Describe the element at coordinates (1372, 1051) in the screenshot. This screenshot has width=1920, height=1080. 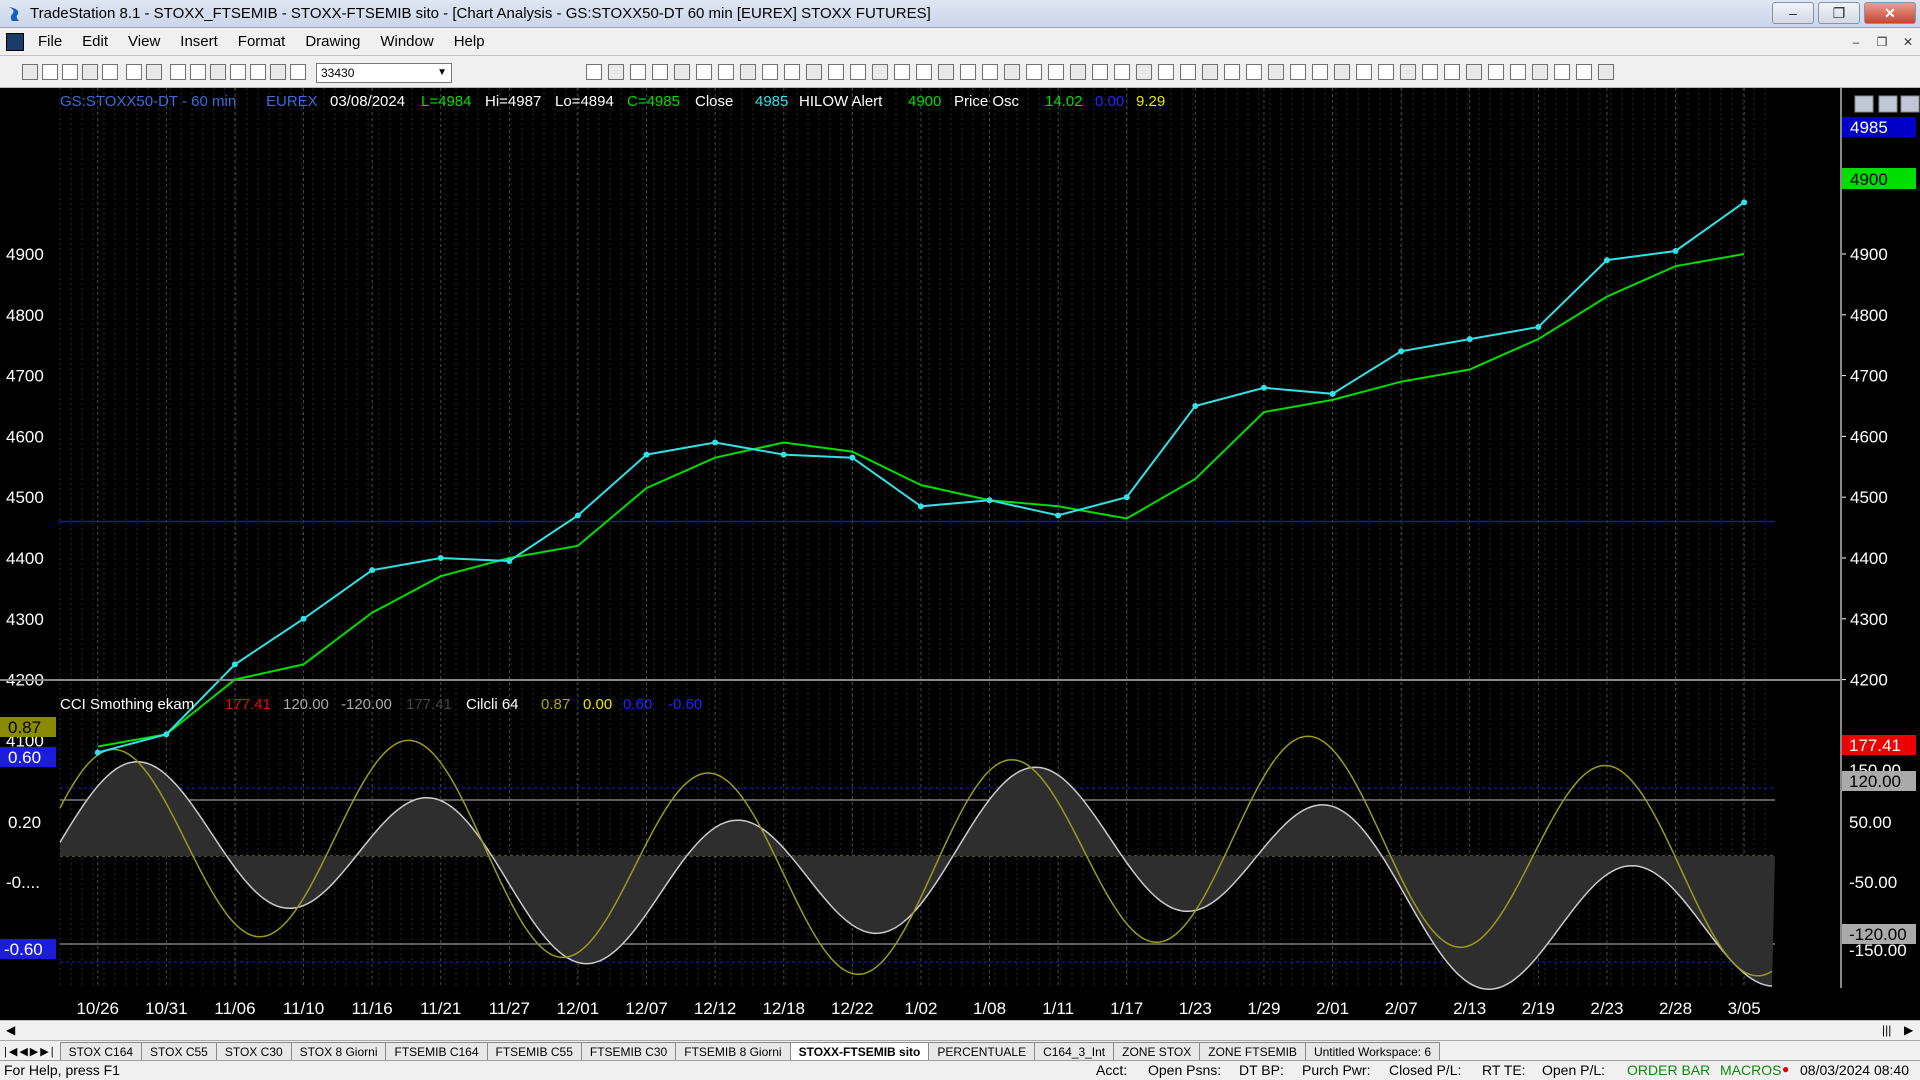
I see `workspace-tab: Untitled Workspace: 6` at that location.